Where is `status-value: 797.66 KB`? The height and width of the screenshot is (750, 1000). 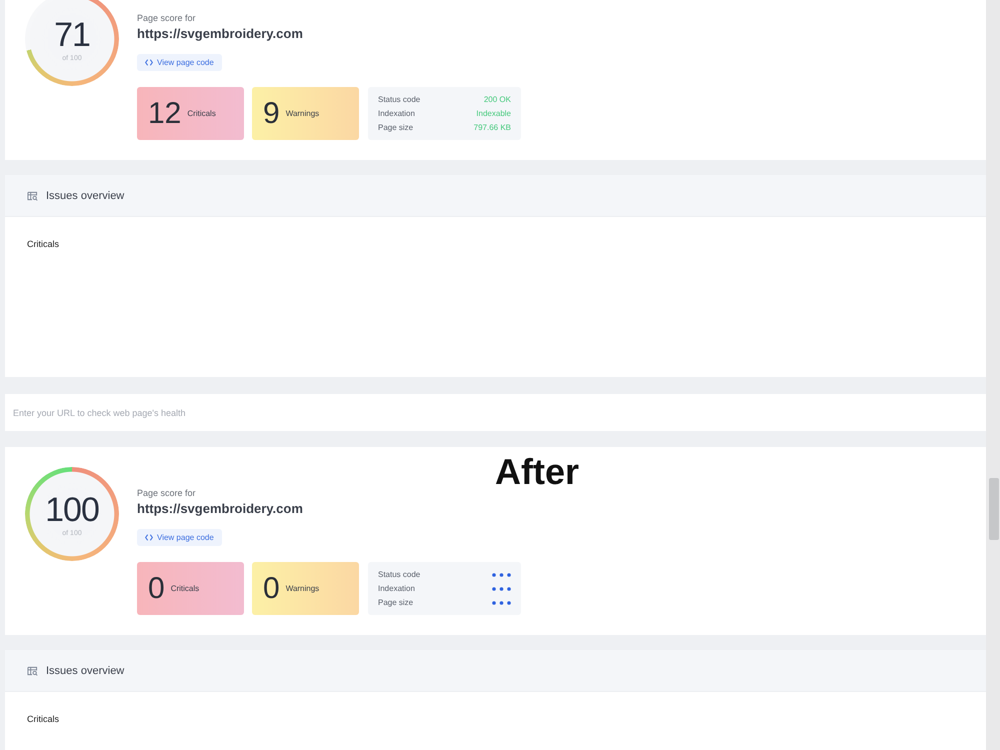
status-value: 797.66 KB is located at coordinates (492, 127).